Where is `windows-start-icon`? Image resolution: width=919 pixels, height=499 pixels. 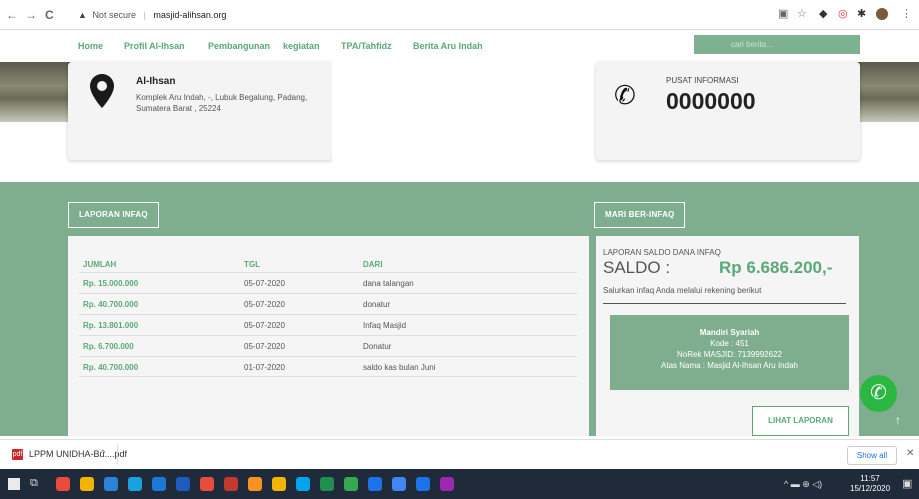 windows-start-icon is located at coordinates (14, 484).